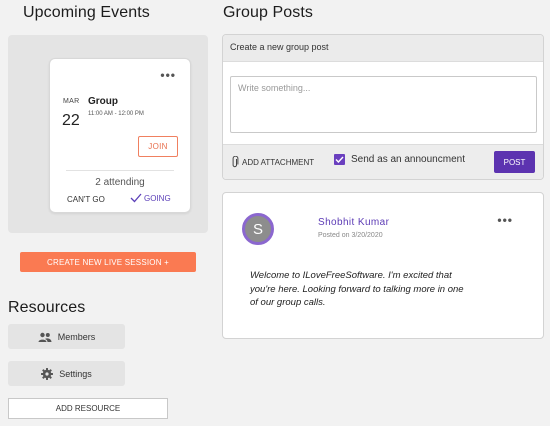 This screenshot has height=426, width=550. What do you see at coordinates (116, 114) in the screenshot?
I see `event-time: 11:00 AM - 12:00 PM` at bounding box center [116, 114].